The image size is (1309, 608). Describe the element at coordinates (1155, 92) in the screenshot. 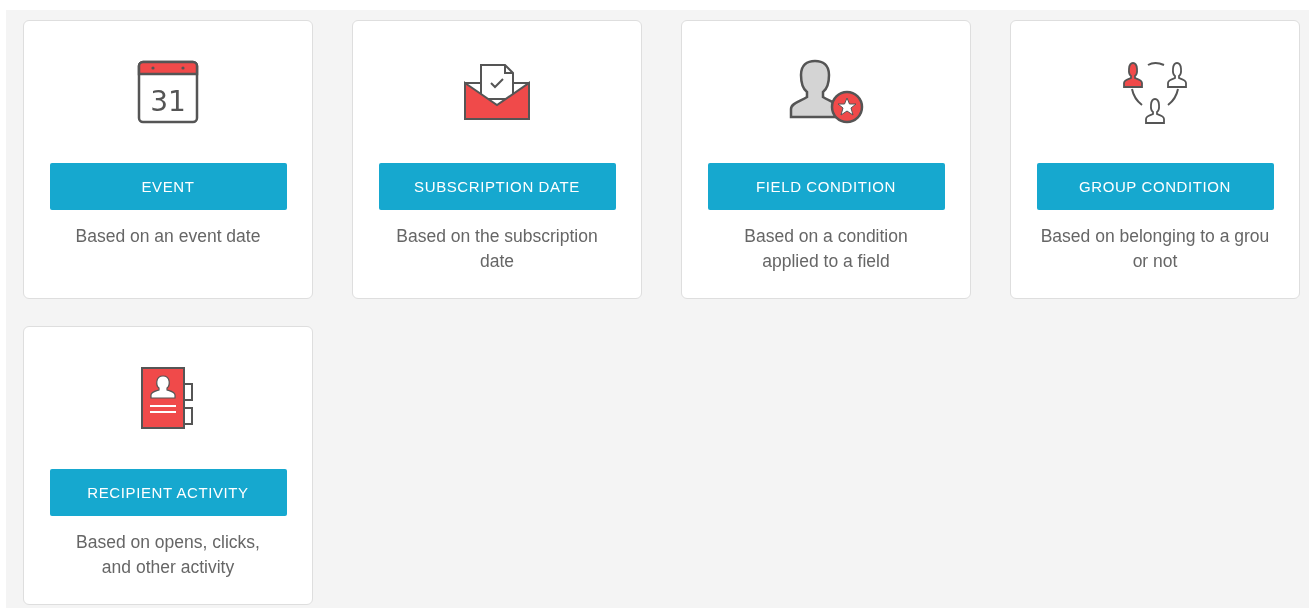

I see `group-icon` at that location.